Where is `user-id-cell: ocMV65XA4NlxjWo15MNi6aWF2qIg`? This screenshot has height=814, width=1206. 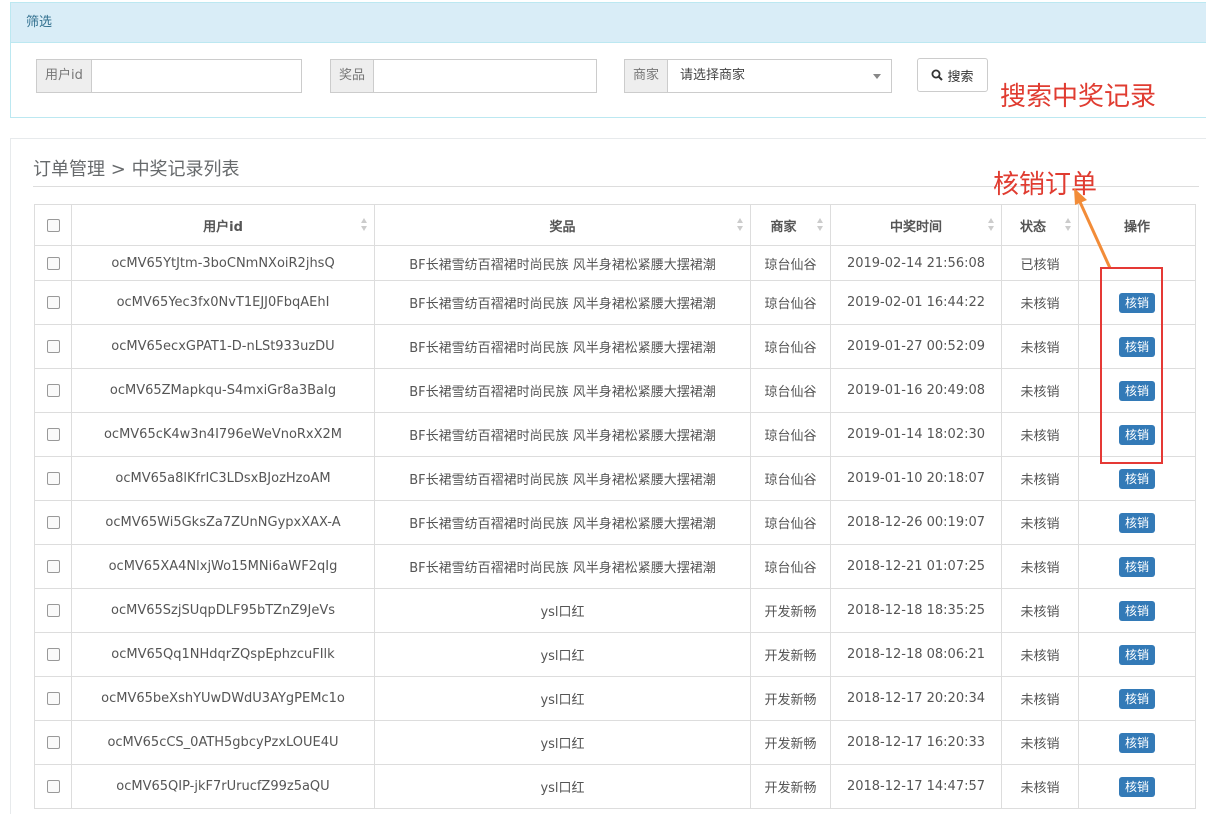
user-id-cell: ocMV65XA4NlxjWo15MNi6aWF2qIg is located at coordinates (223, 566).